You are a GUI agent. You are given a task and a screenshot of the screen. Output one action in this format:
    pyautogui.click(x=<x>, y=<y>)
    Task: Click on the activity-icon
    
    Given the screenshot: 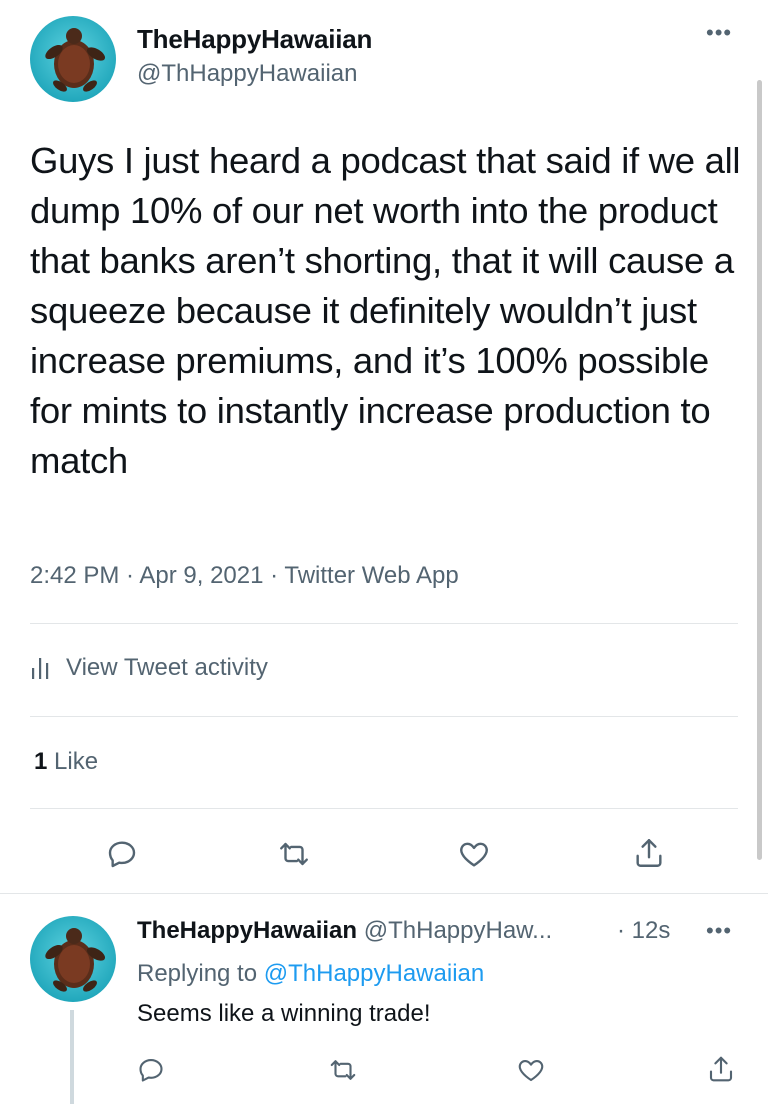 What is the action you would take?
    pyautogui.click(x=40, y=668)
    